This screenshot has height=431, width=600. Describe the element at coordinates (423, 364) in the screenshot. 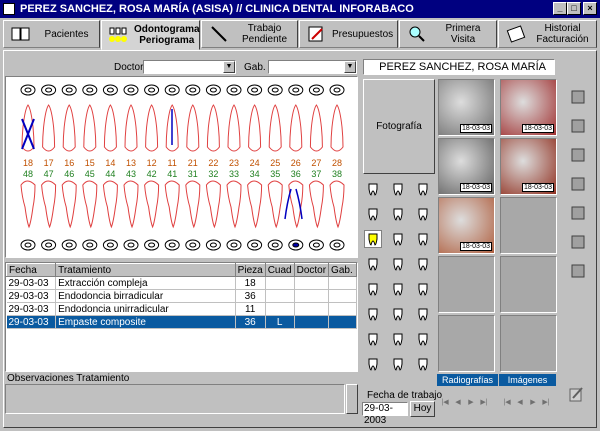

I see `dental-tool-icon` at that location.